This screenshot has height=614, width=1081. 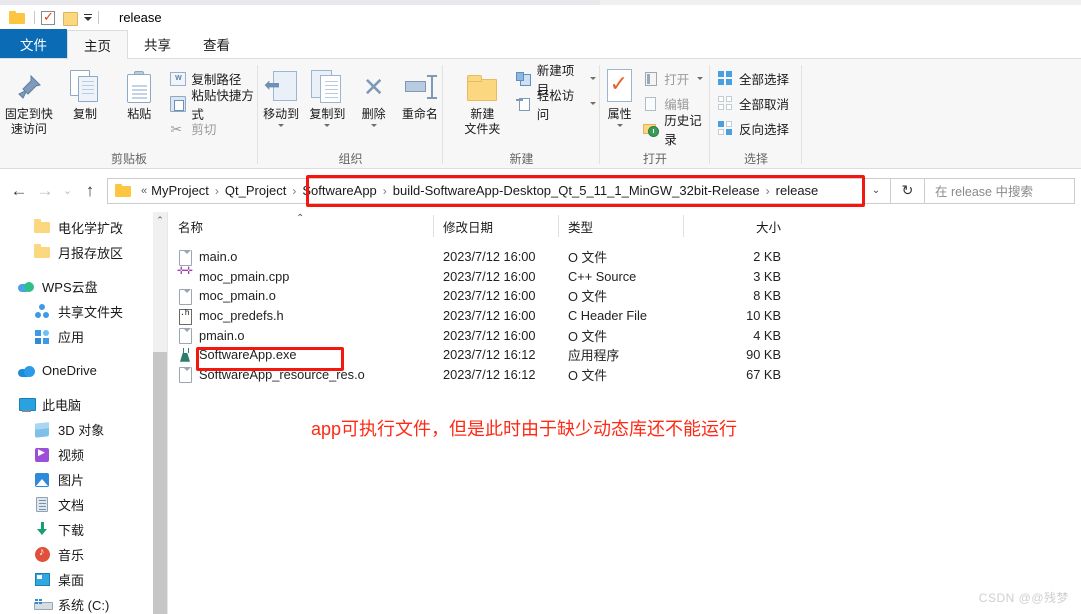 What do you see at coordinates (300, 226) in the screenshot?
I see `column-header-name: 名称 ⌃` at bounding box center [300, 226].